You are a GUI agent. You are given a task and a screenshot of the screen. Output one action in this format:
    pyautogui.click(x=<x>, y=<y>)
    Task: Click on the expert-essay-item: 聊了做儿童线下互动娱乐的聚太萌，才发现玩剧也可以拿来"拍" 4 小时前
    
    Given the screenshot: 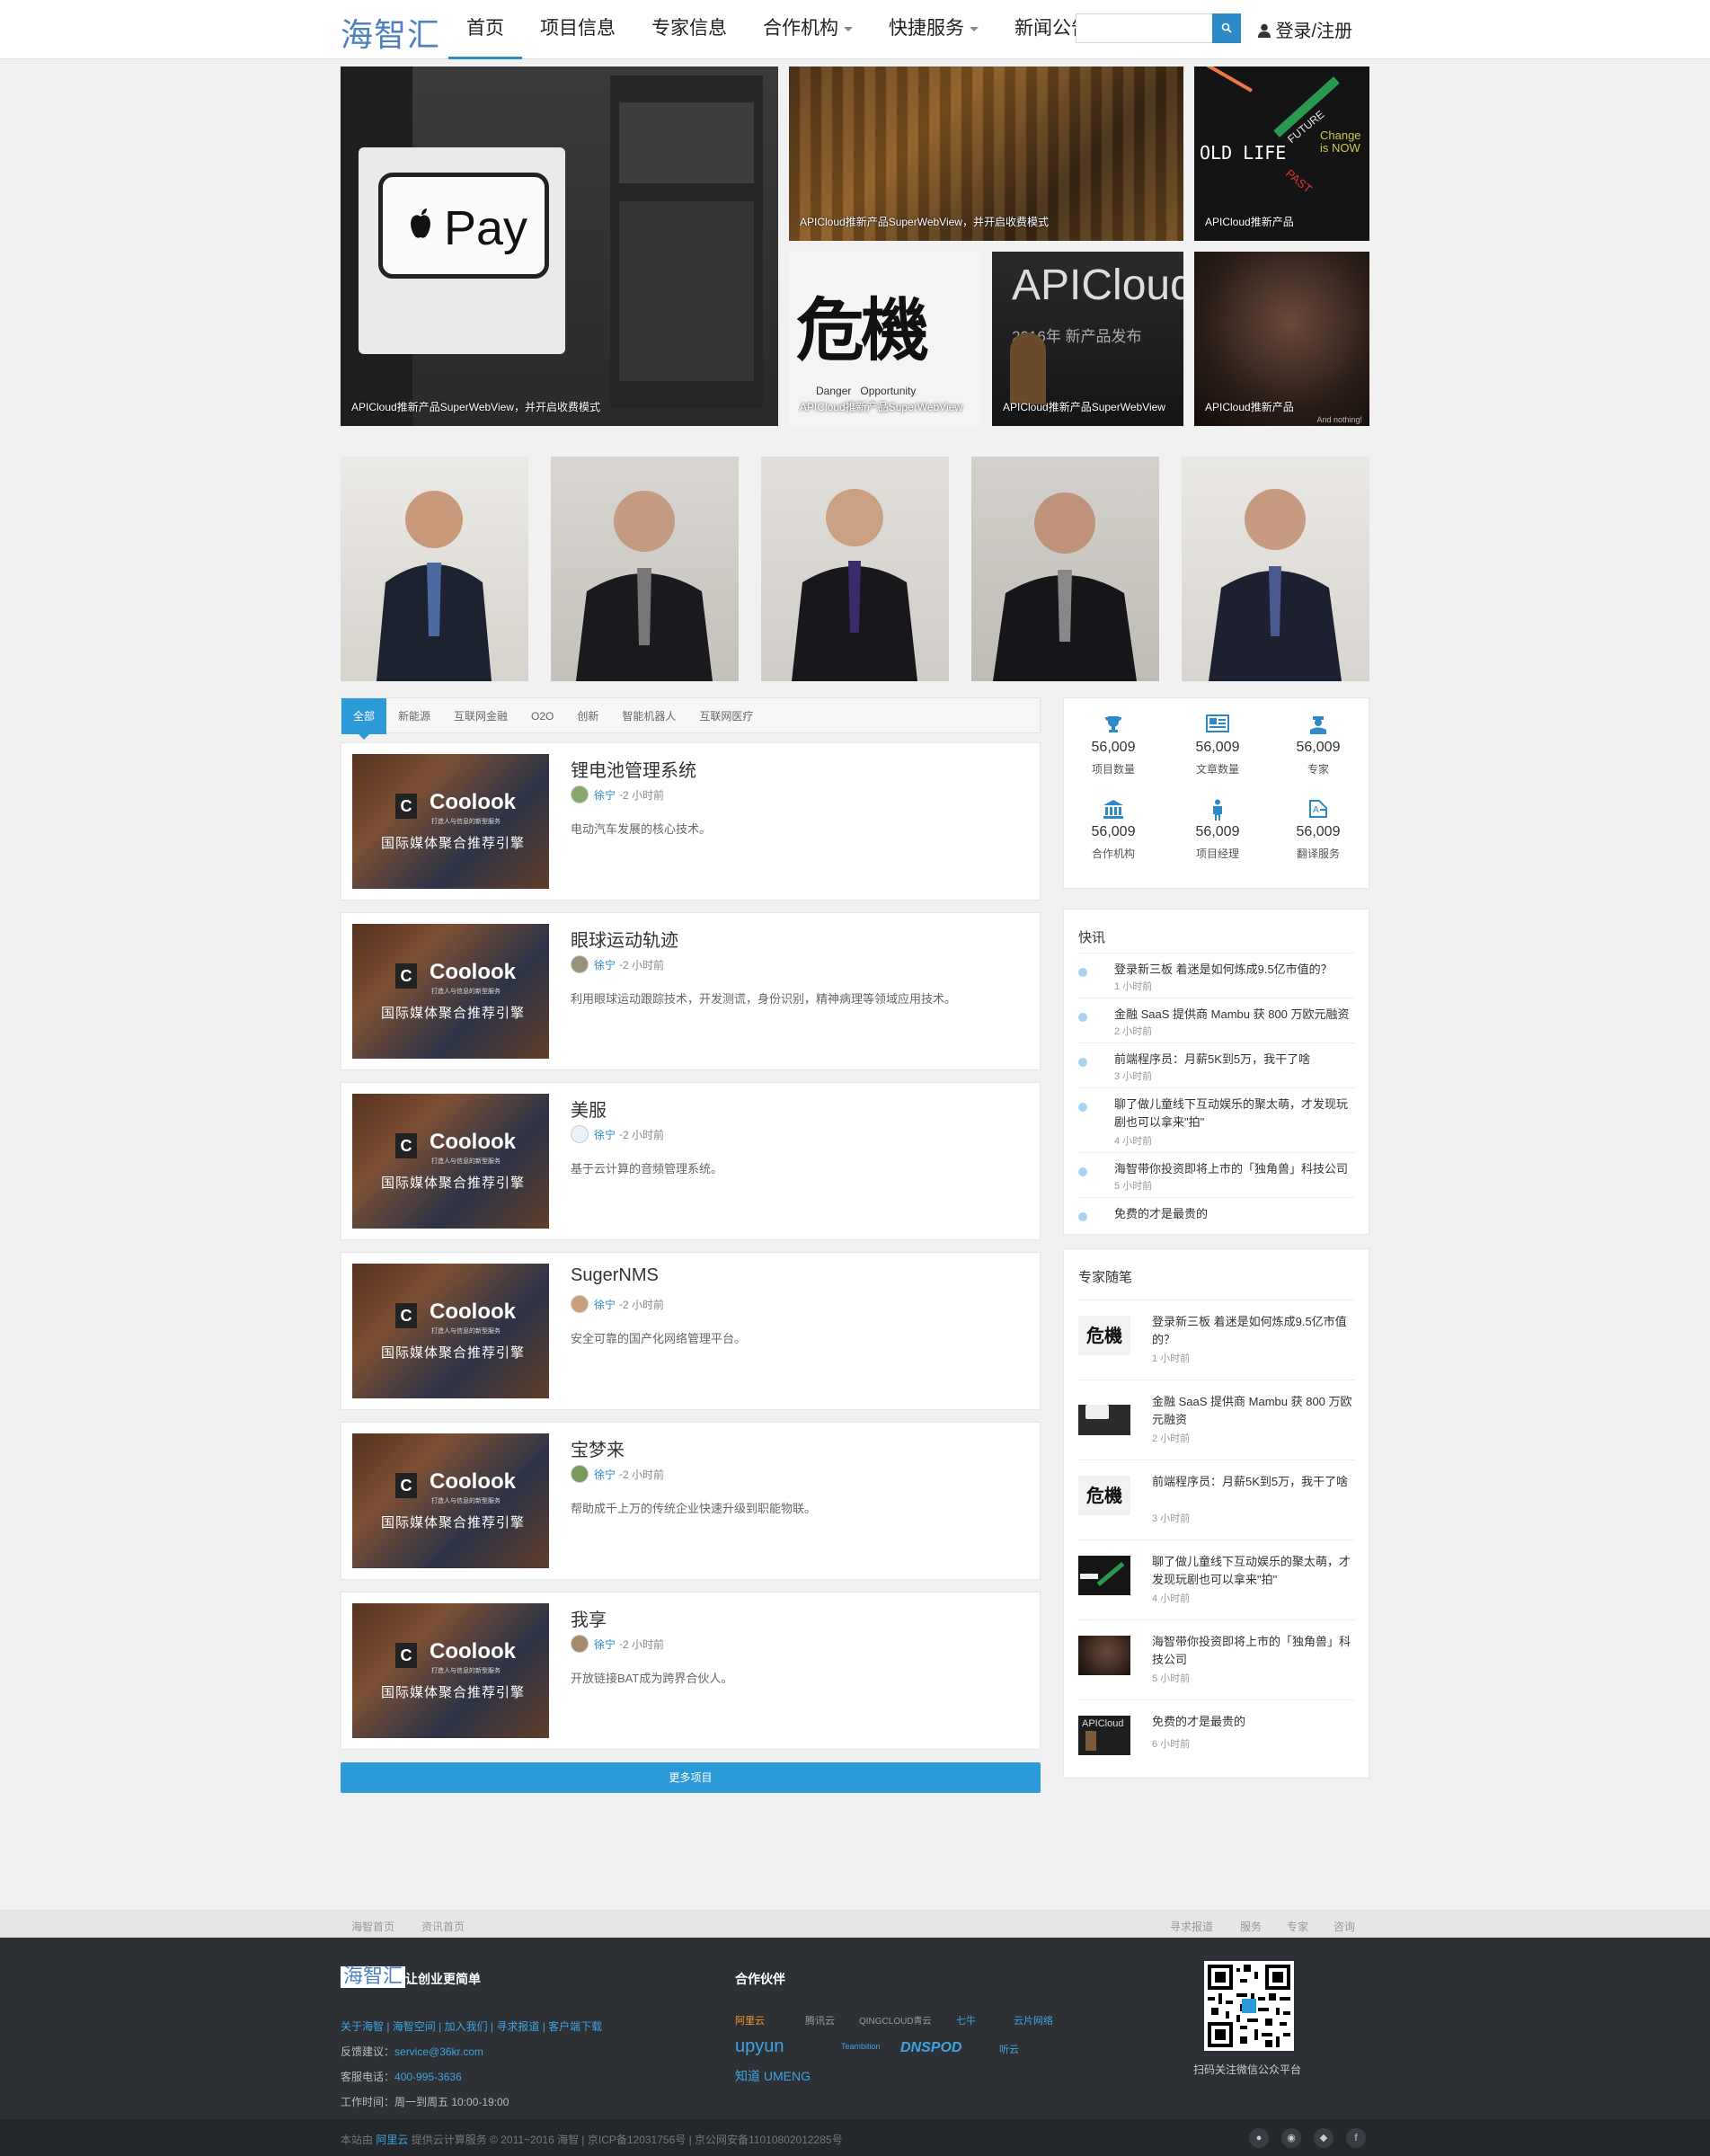 What is the action you would take?
    pyautogui.click(x=1217, y=1579)
    